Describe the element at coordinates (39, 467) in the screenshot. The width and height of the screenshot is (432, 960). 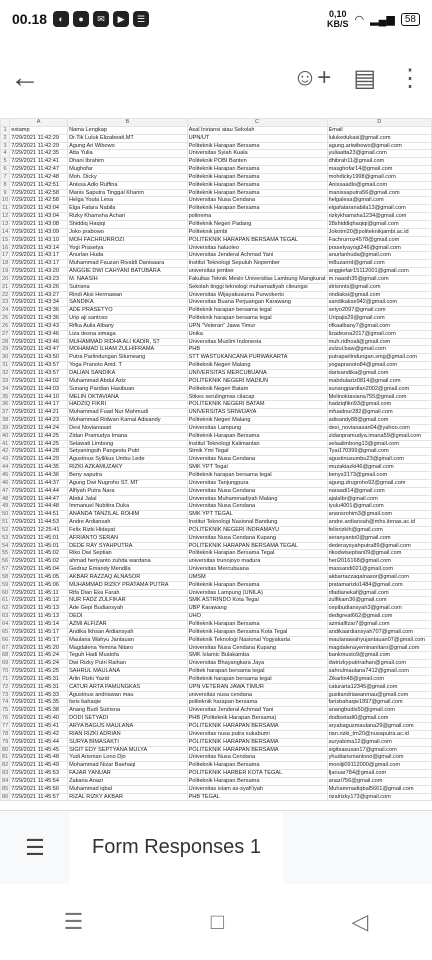
I see `table-cell: 7/29/2021 11:44:35` at that location.